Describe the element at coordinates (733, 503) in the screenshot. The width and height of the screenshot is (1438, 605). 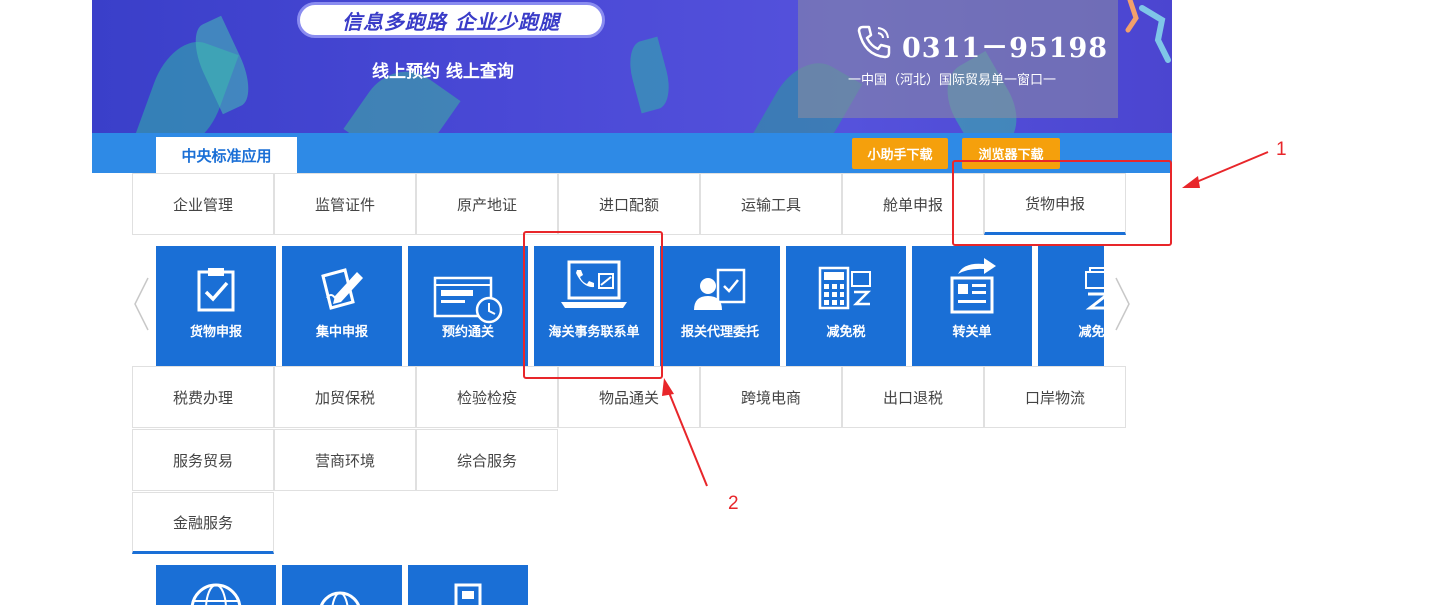
I see `annotation-label-2: 2` at that location.